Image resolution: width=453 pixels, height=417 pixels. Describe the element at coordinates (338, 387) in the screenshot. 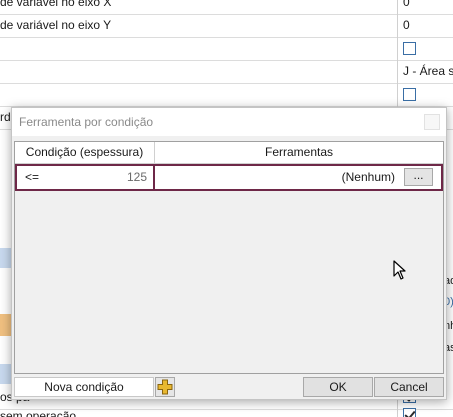

I see `ok-button: OK` at that location.